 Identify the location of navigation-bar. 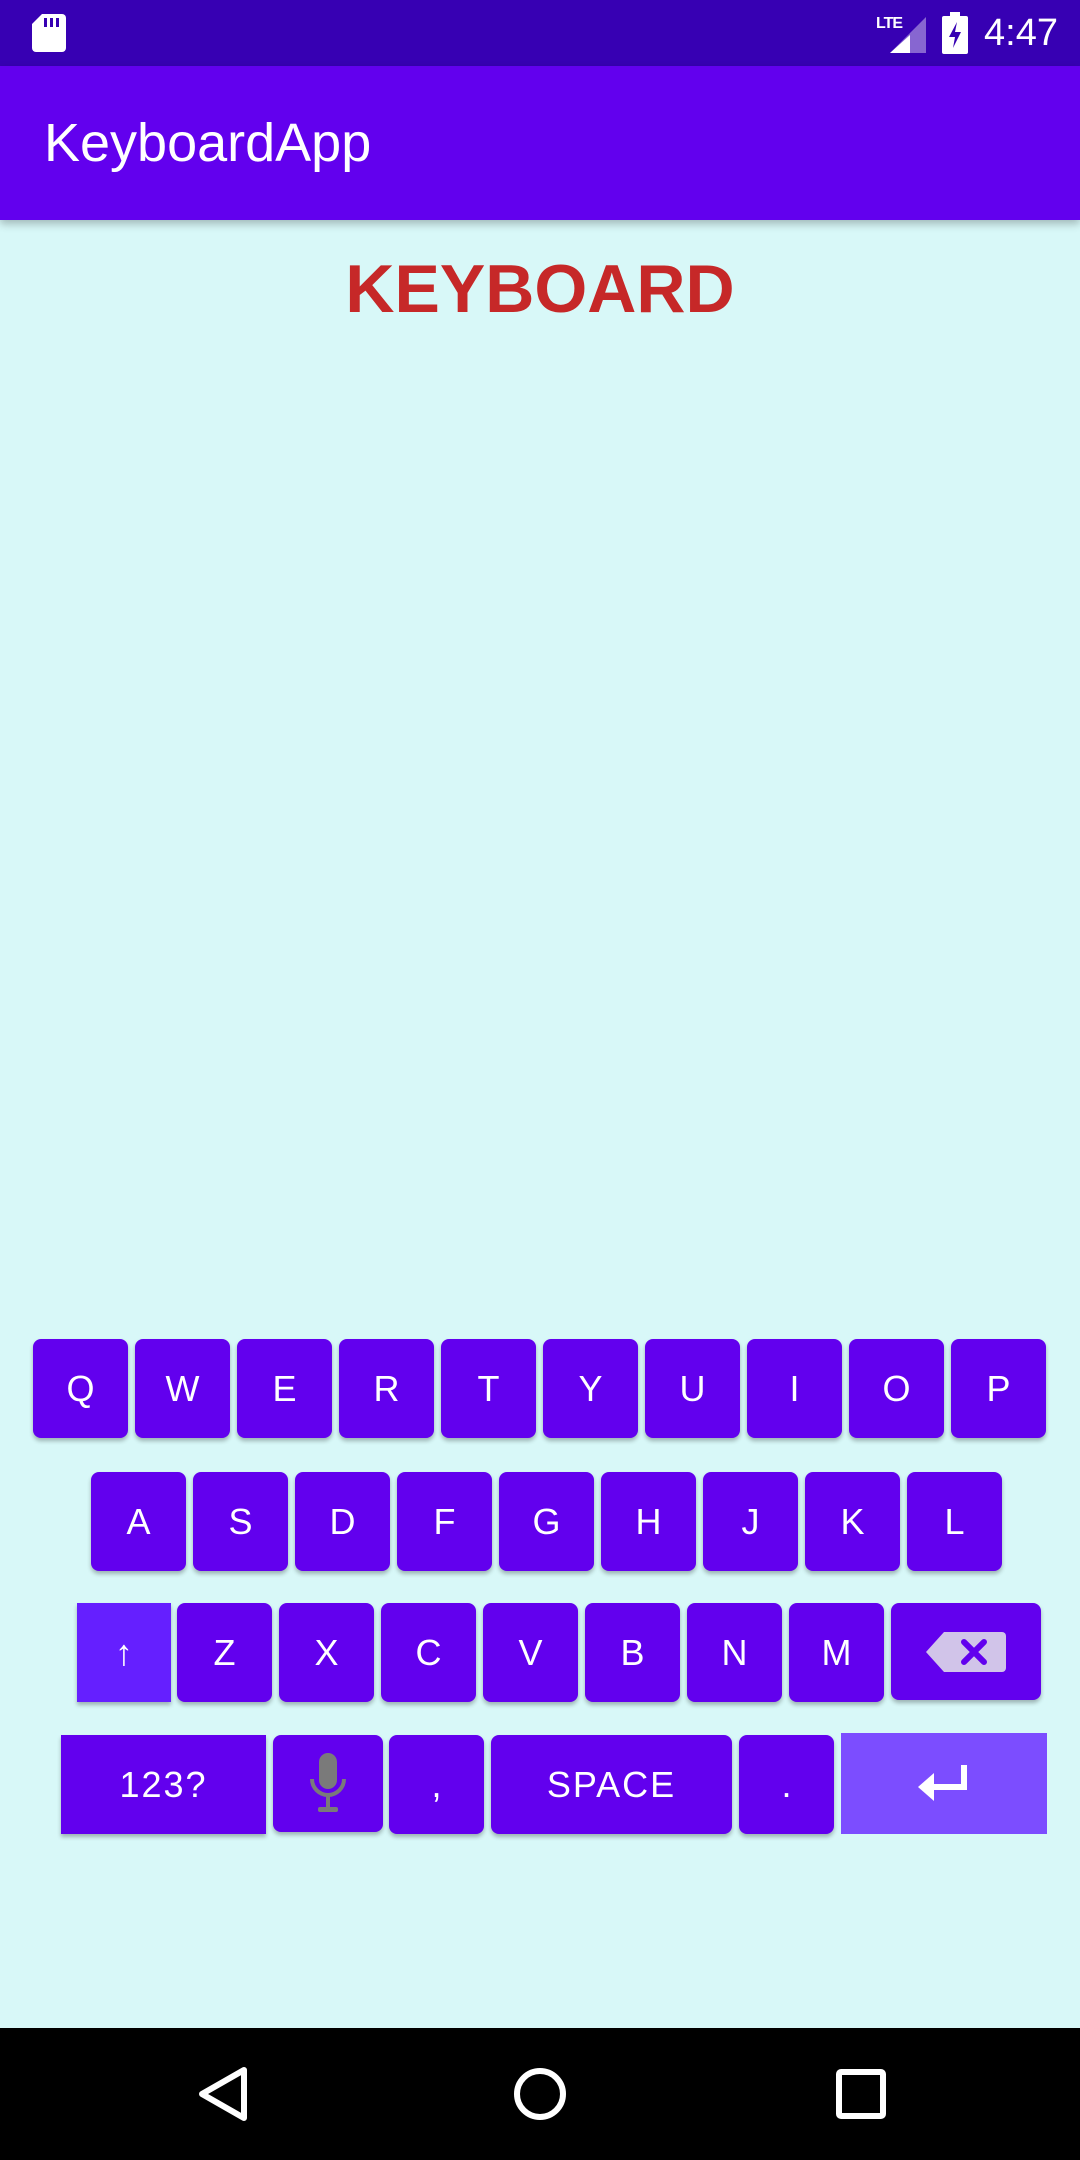
(540, 2094).